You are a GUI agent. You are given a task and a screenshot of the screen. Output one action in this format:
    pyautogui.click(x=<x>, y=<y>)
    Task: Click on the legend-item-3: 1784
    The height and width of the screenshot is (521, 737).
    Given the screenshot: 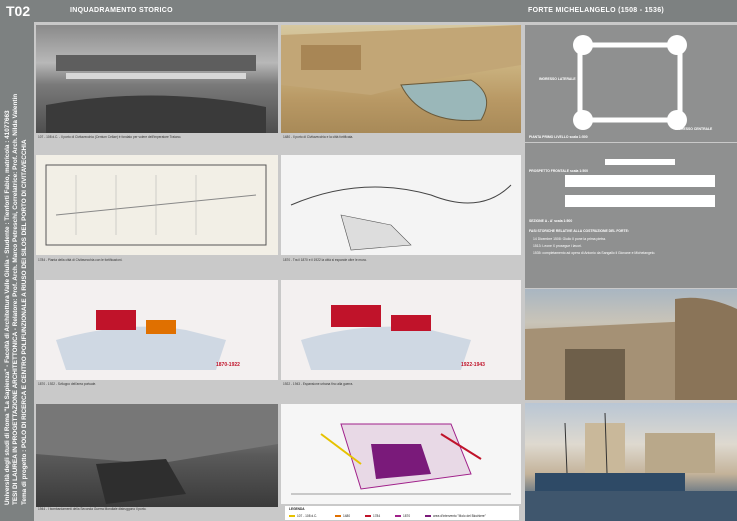 What is the action you would take?
    pyautogui.click(x=372, y=516)
    